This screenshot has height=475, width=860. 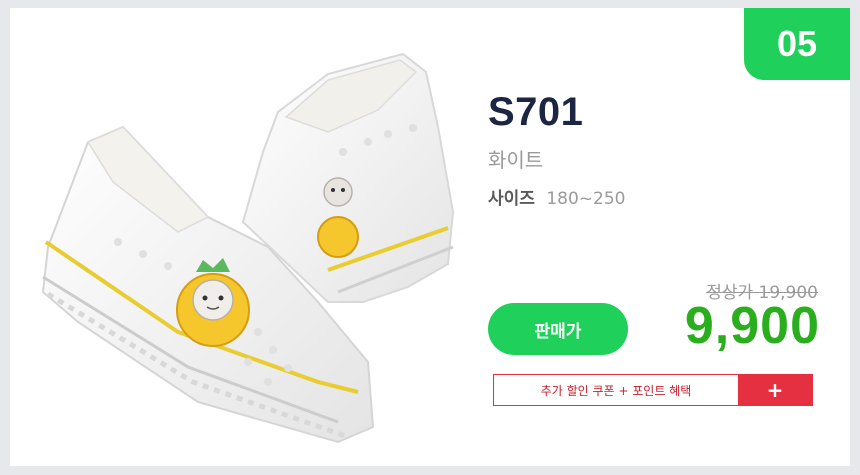 I want to click on size-label: 사이즈, so click(x=511, y=199).